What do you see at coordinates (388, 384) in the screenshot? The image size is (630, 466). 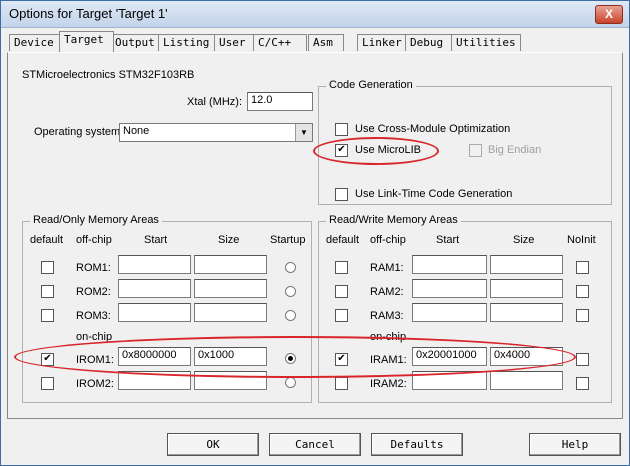 I see `iram2-label: IRAM2:` at bounding box center [388, 384].